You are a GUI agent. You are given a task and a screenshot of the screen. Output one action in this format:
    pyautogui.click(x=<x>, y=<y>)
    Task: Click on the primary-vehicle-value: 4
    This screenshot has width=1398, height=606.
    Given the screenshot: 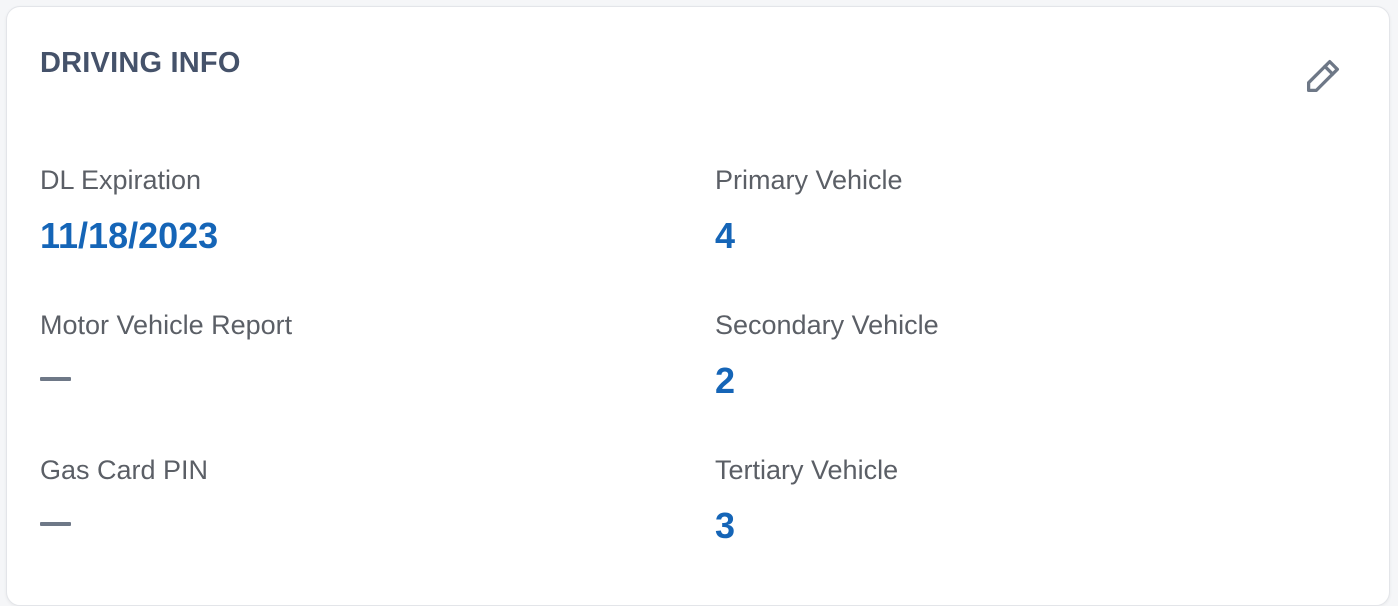 What is the action you would take?
    pyautogui.click(x=809, y=236)
    